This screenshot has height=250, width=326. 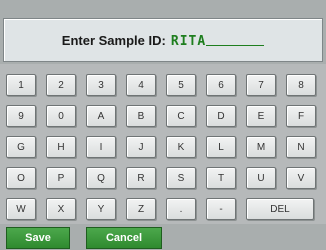 What do you see at coordinates (124, 238) in the screenshot?
I see `cancel-button: Cancel` at bounding box center [124, 238].